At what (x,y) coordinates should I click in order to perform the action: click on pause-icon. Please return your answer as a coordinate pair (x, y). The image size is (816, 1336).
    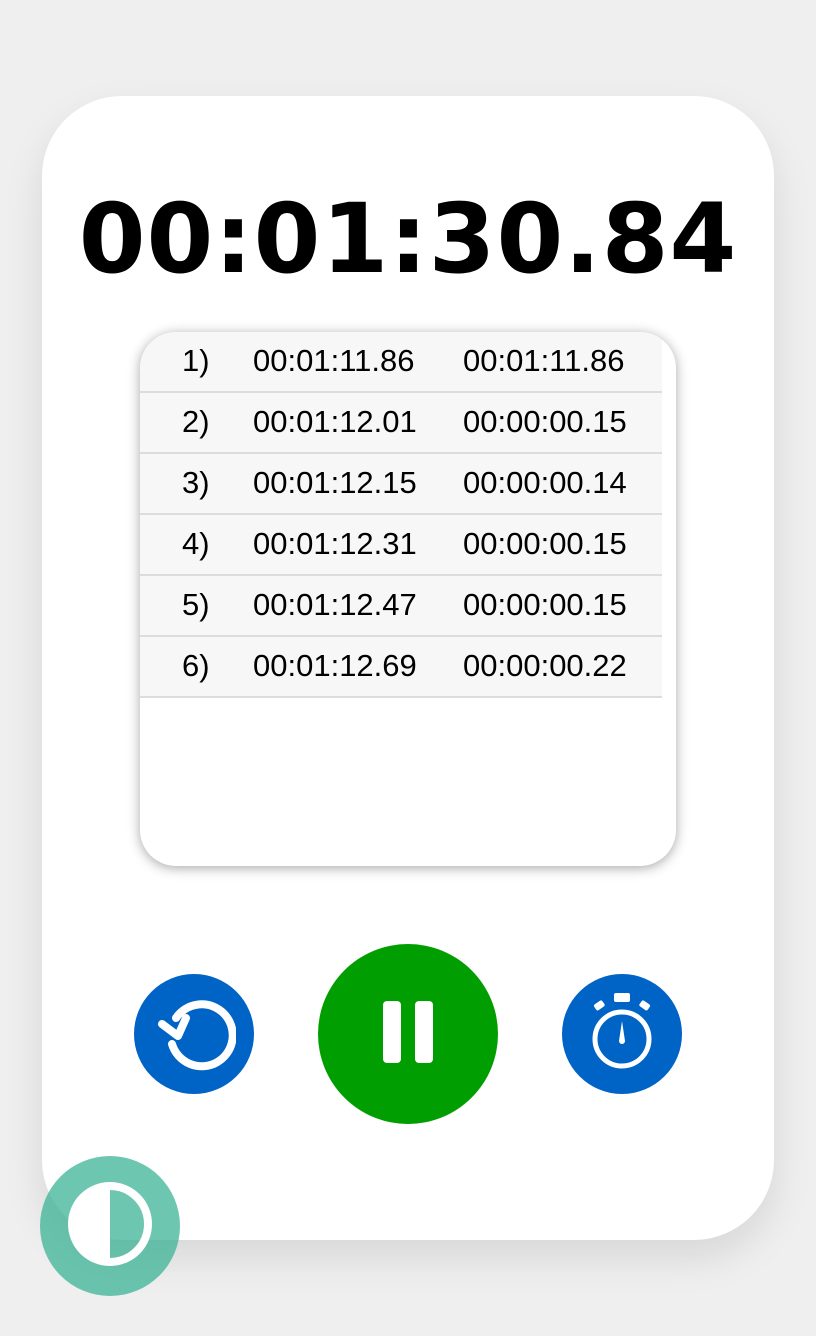
    Looking at the image, I should click on (408, 1034).